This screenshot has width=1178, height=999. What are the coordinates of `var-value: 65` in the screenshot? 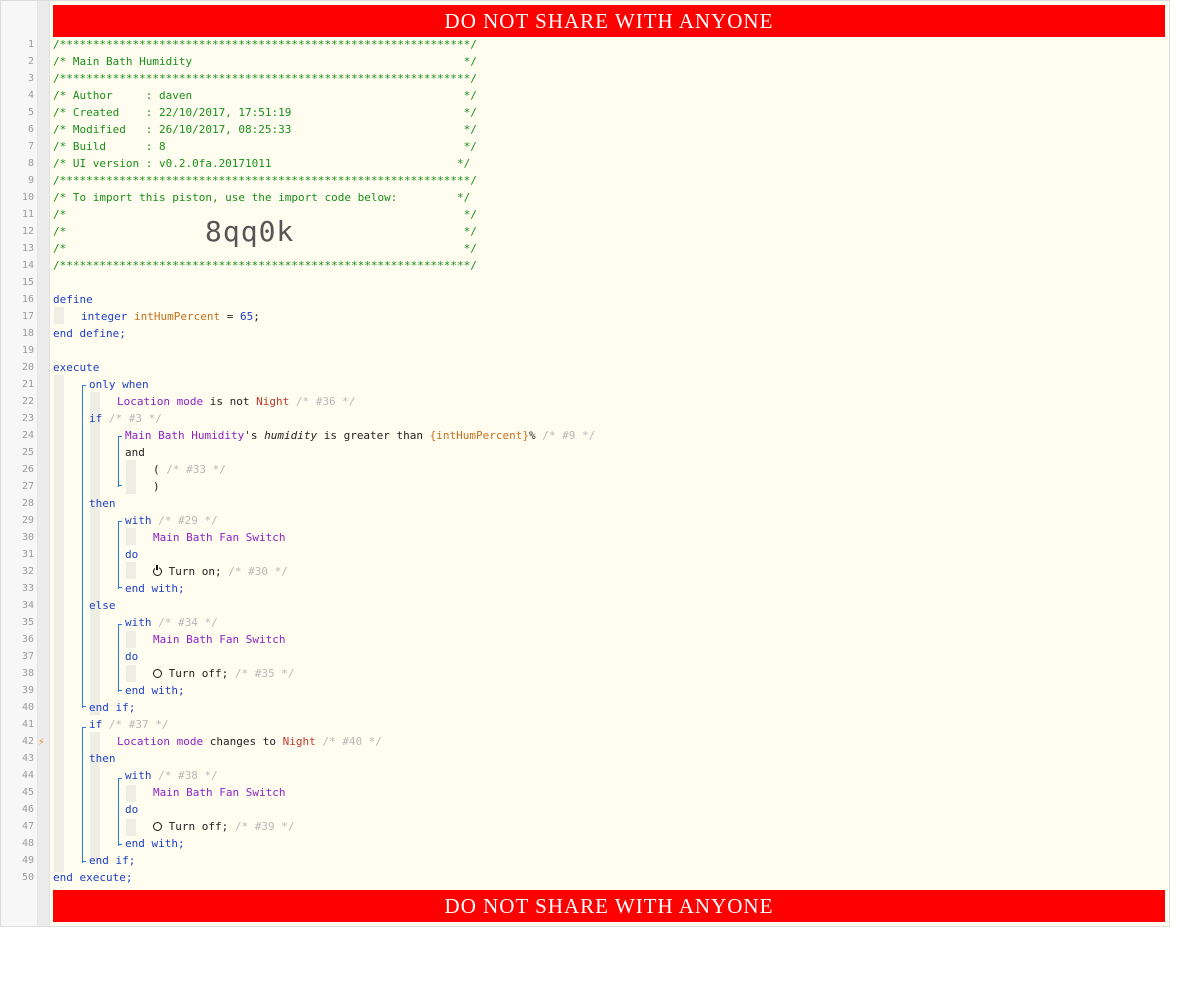 It's located at (246, 316).